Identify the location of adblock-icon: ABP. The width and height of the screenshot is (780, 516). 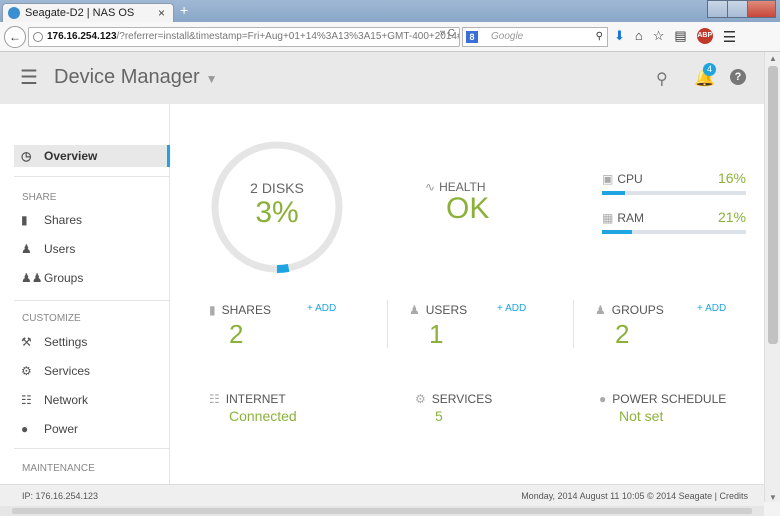
(704, 36).